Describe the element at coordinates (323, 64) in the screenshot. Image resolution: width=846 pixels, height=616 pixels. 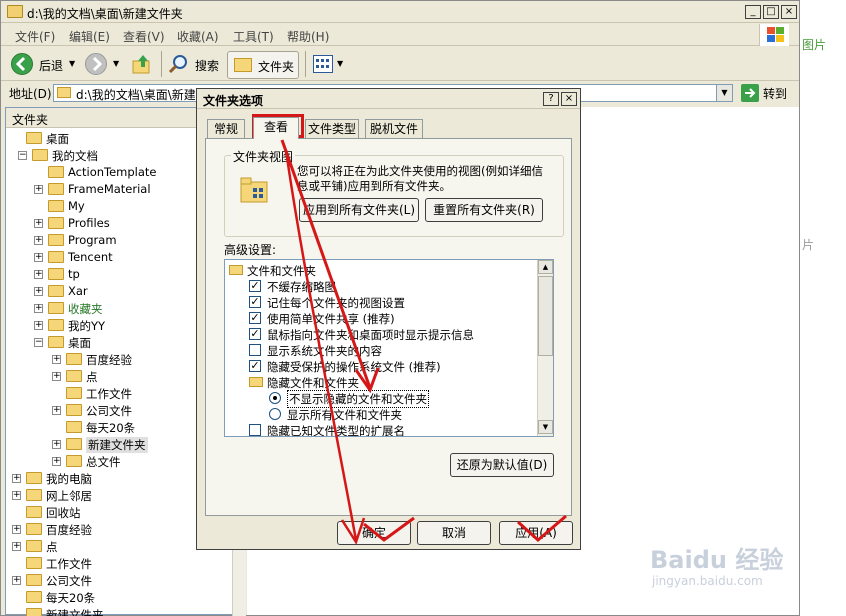
I see `views-icon` at that location.